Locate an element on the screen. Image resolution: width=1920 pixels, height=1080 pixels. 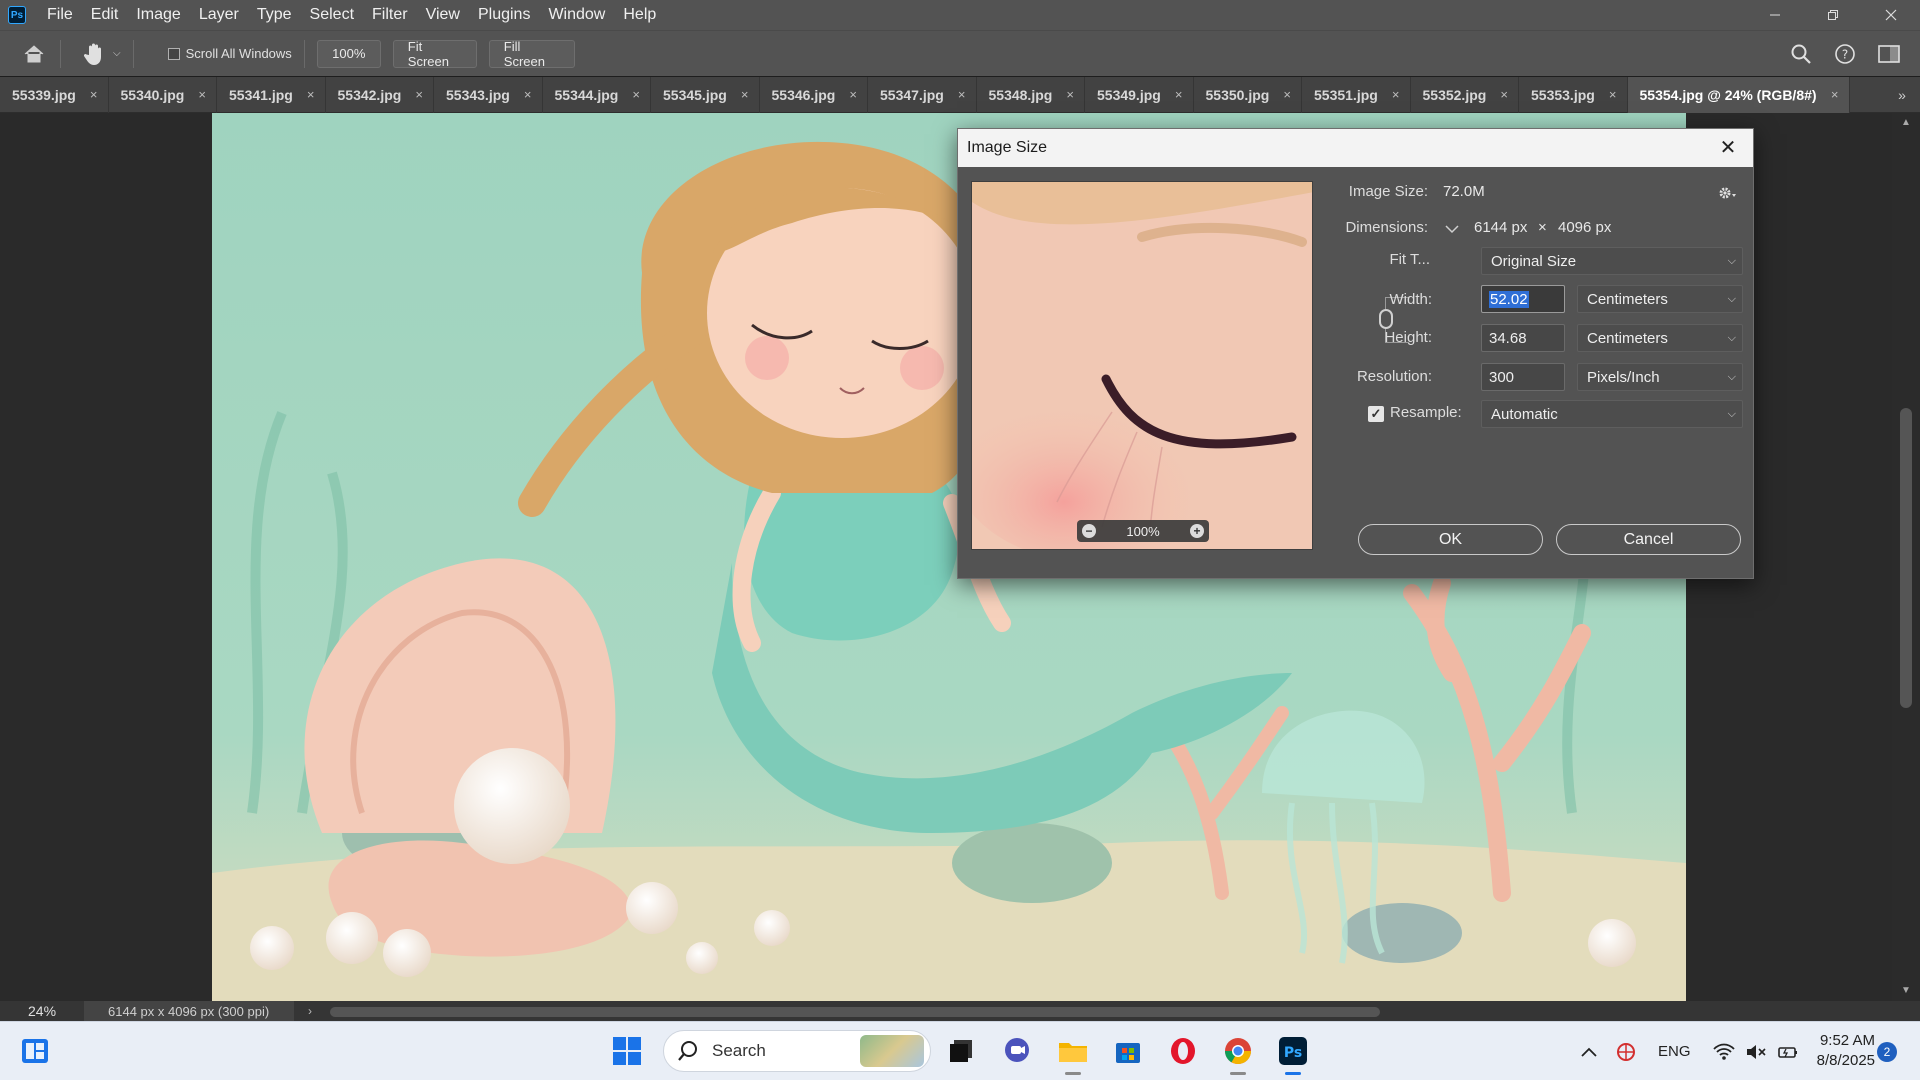
height-unit-dropdown: Centimeters ⌵ is located at coordinates (1660, 338).